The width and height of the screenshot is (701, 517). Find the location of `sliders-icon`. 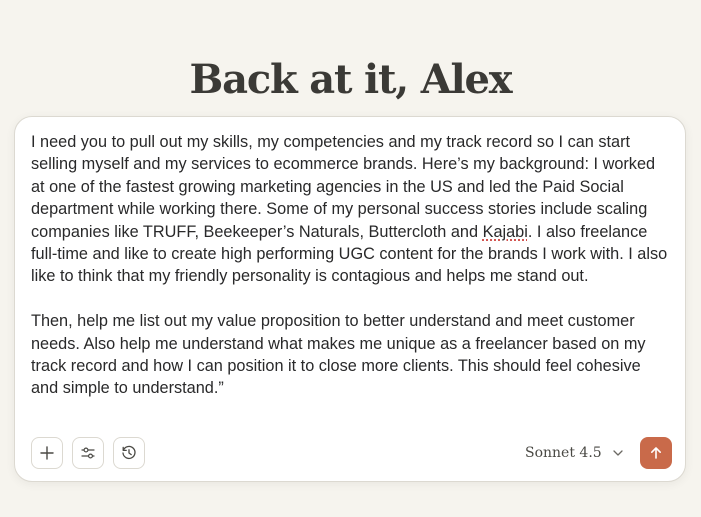

sliders-icon is located at coordinates (88, 453).